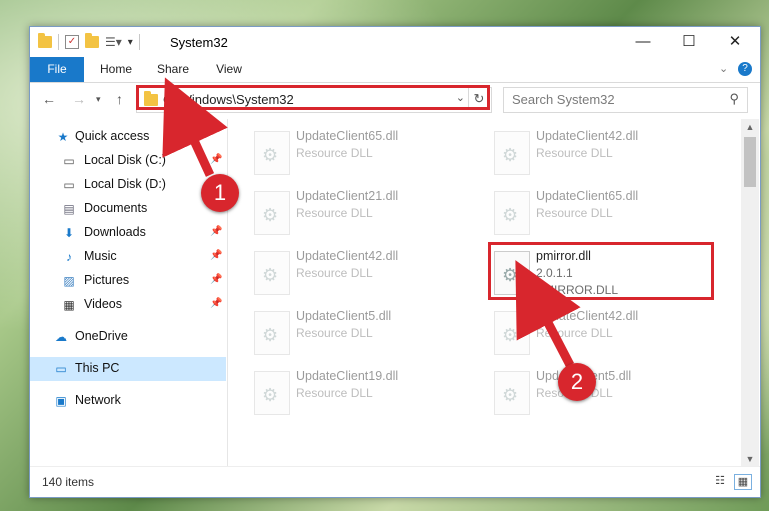 The image size is (769, 511). Describe the element at coordinates (69, 209) in the screenshot. I see `document-icon: ▤` at that location.